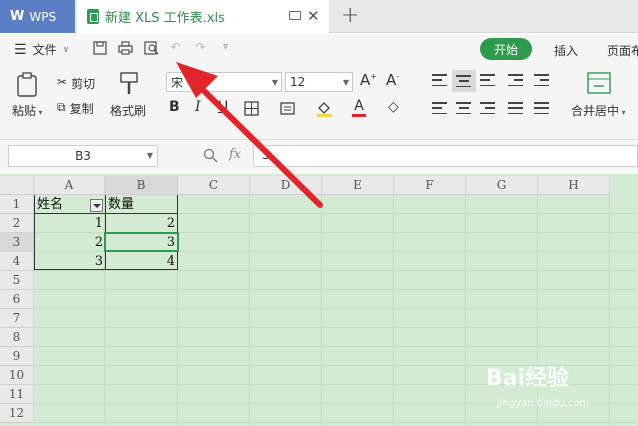  What do you see at coordinates (528, 378) in the screenshot?
I see `baidu-watermark: Bai经验` at bounding box center [528, 378].